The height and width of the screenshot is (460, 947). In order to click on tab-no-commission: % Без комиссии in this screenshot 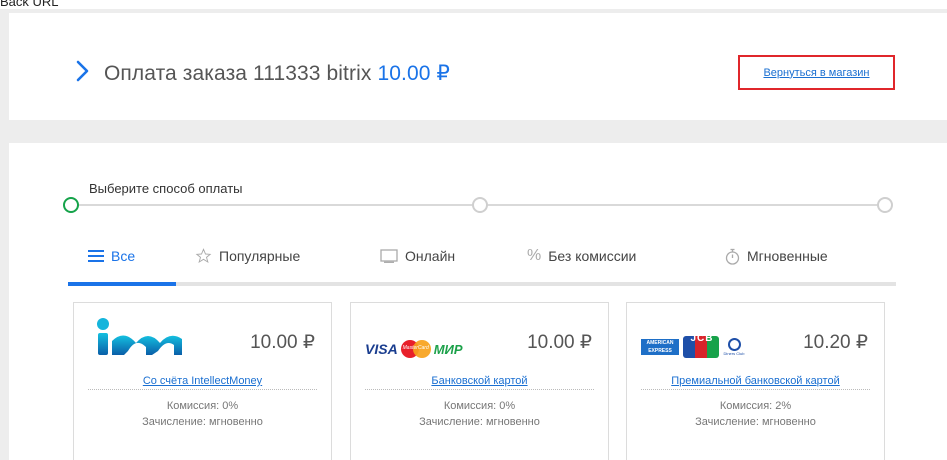, I will do `click(581, 256)`.